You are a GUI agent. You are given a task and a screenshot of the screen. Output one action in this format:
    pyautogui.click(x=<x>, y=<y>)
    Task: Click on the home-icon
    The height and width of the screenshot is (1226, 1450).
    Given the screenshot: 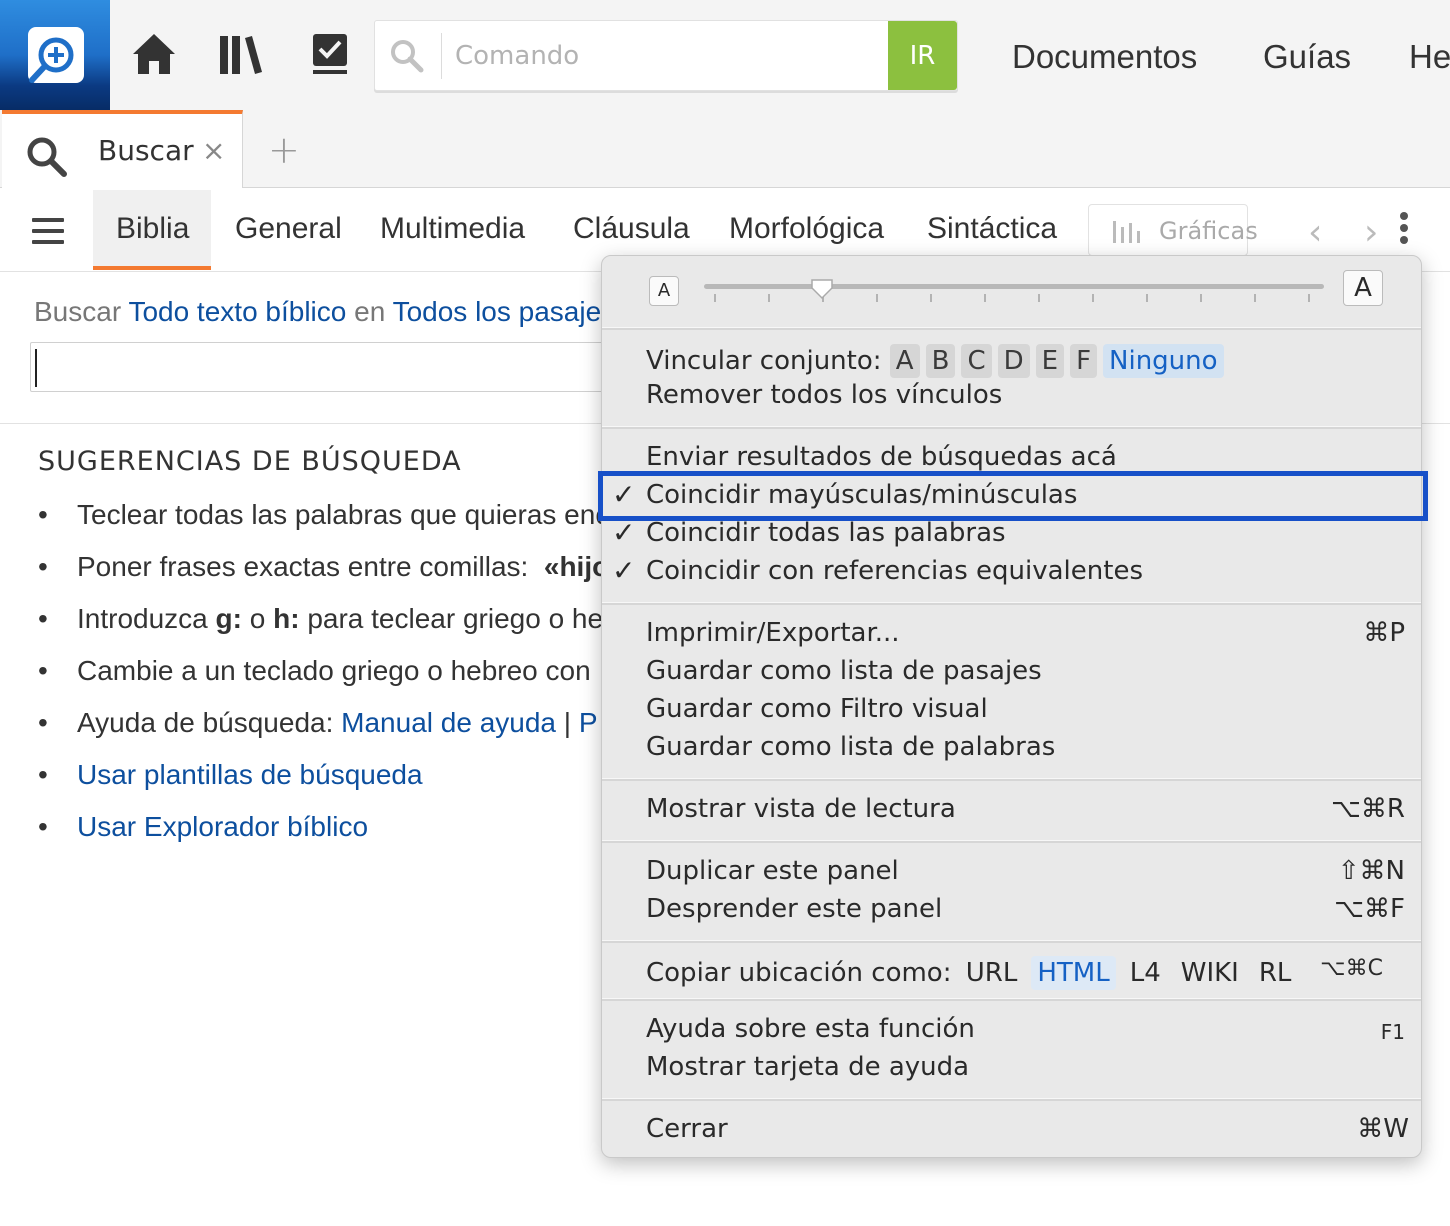 What is the action you would take?
    pyautogui.click(x=154, y=55)
    